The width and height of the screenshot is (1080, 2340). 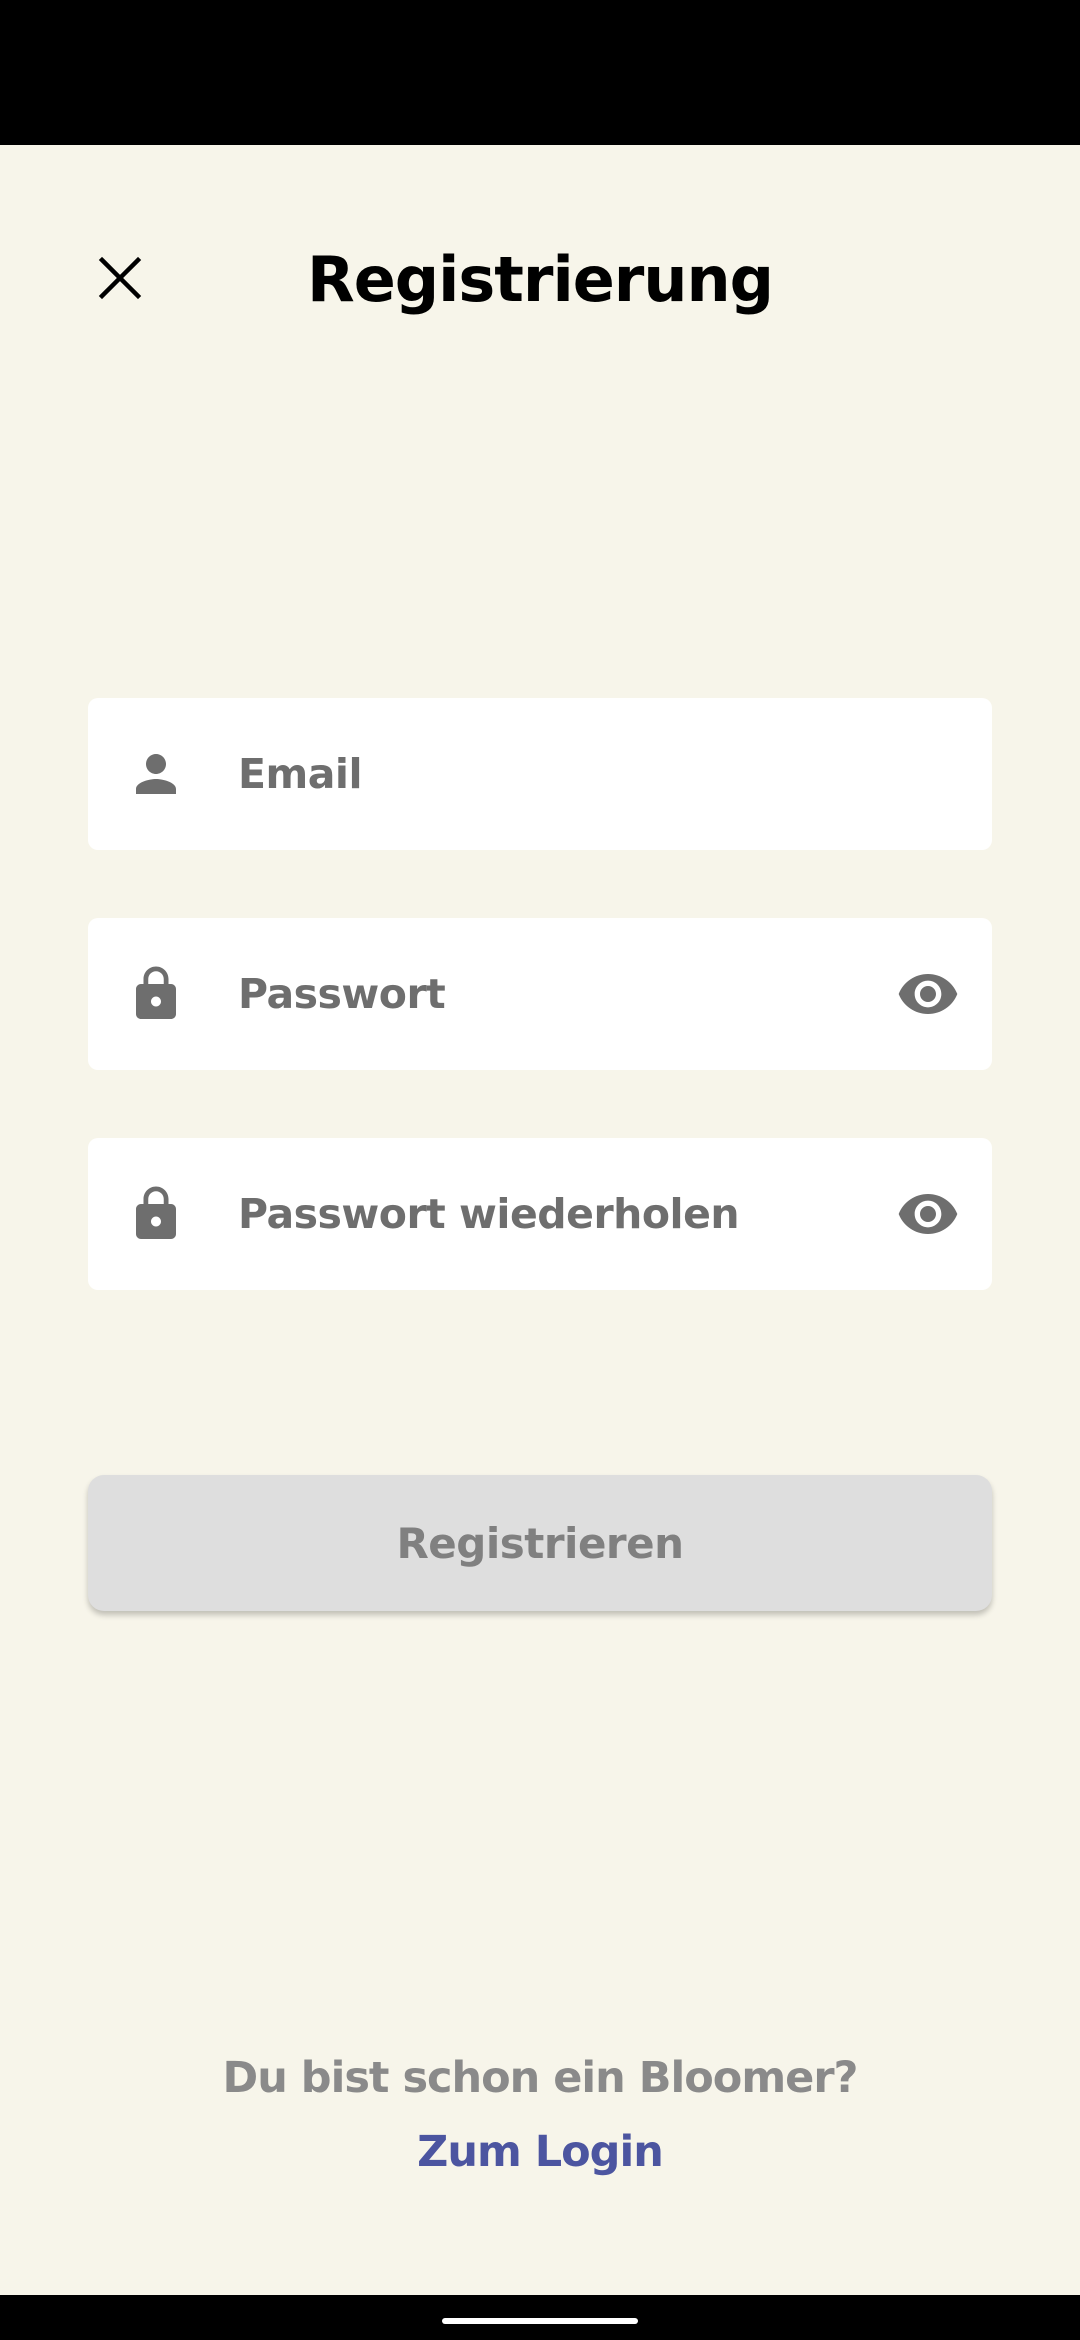 I want to click on show-password-repeat-toggle, so click(x=928, y=1214).